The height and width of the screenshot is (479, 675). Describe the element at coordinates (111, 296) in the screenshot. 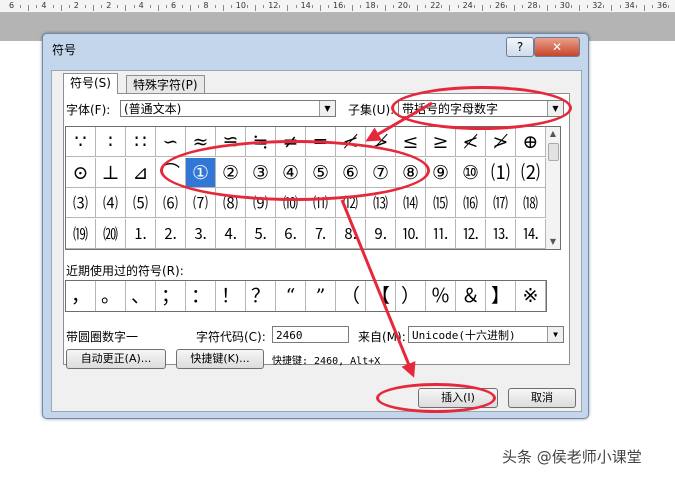

I see `recent-symbol-cell: 。` at that location.